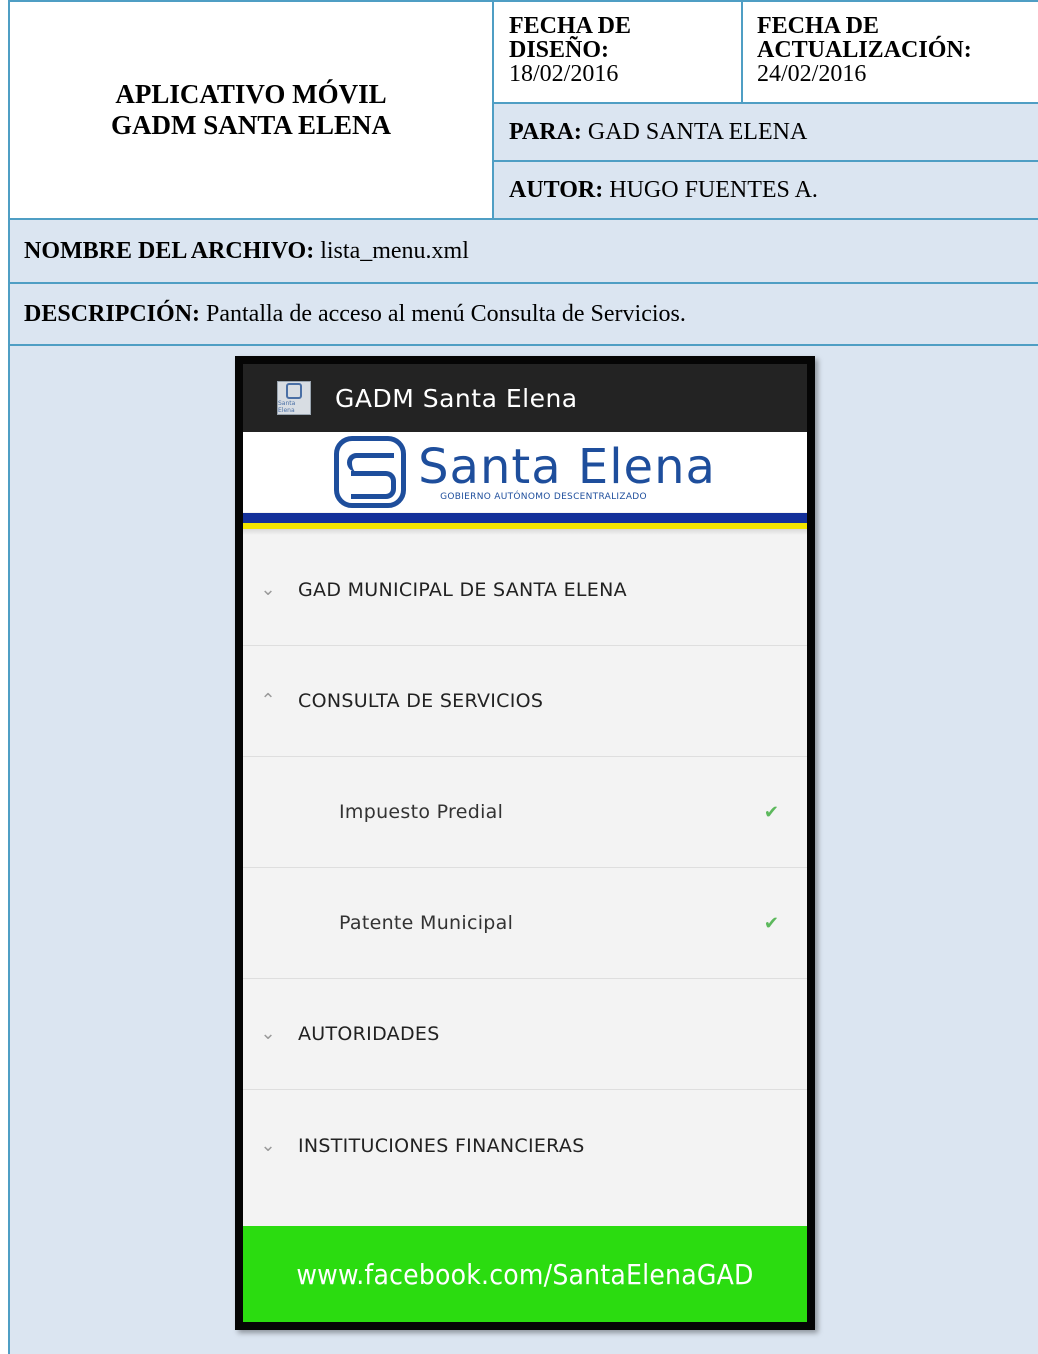  Describe the element at coordinates (617, 52) in the screenshot. I see `fecha-diseno-cell: FECHA DE DISEÑO: 18/02/2016` at that location.